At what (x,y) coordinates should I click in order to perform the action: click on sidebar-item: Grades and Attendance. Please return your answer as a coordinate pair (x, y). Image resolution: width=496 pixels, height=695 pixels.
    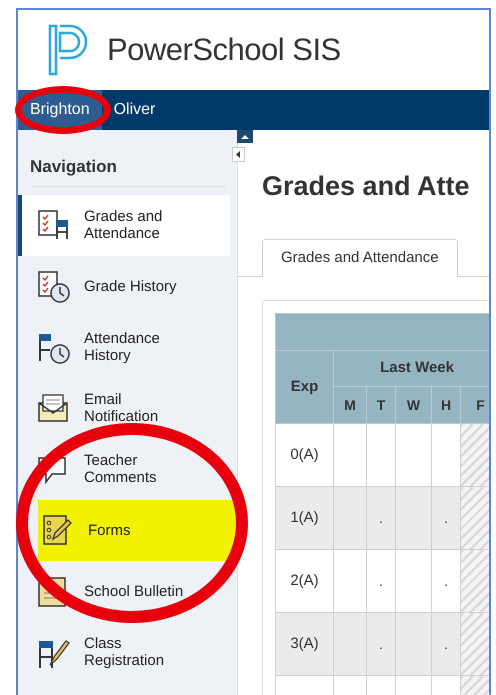
    Looking at the image, I should click on (124, 225).